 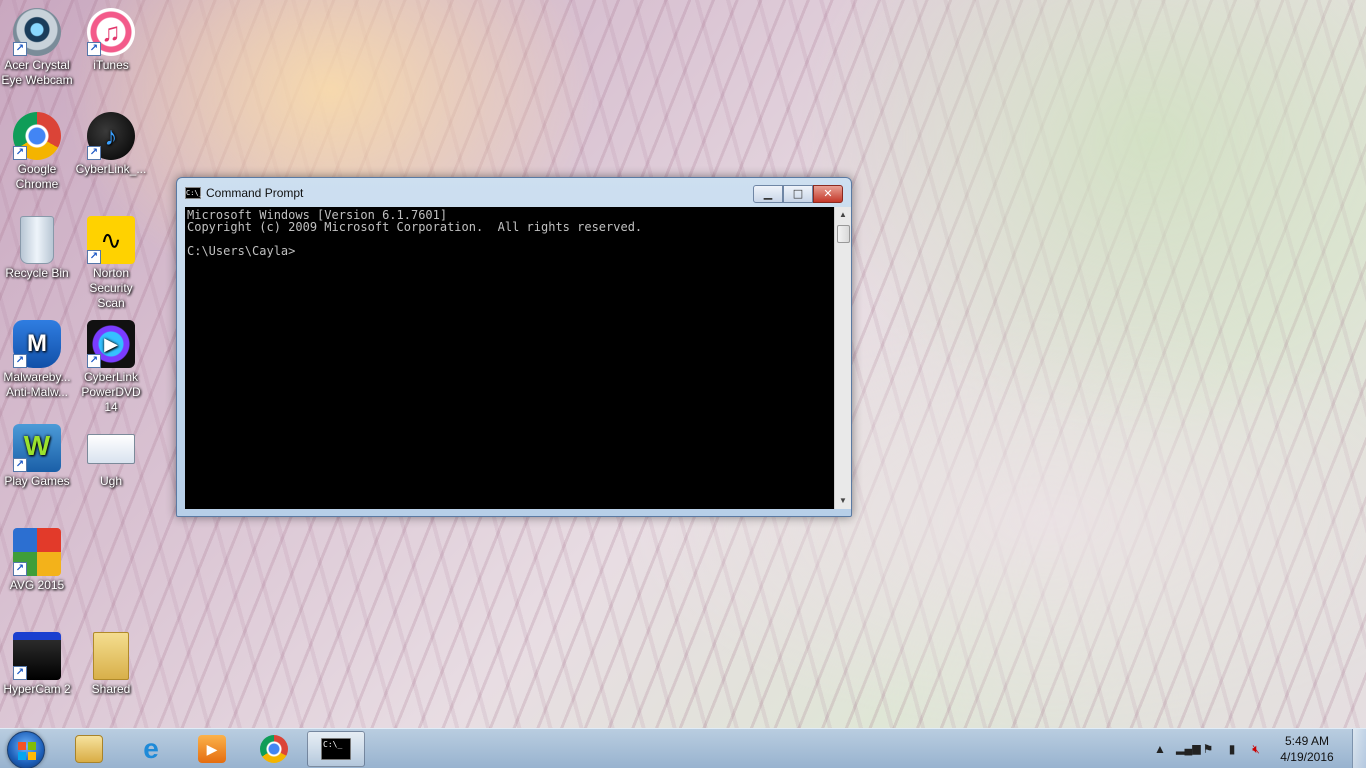 What do you see at coordinates (843, 234) in the screenshot?
I see `scroll-thumb` at bounding box center [843, 234].